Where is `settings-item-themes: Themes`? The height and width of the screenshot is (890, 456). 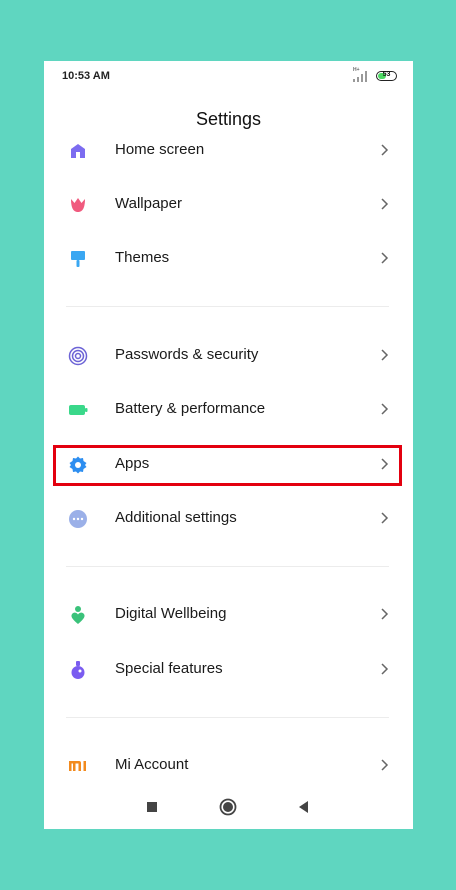
settings-item-themes: Themes is located at coordinates (228, 258).